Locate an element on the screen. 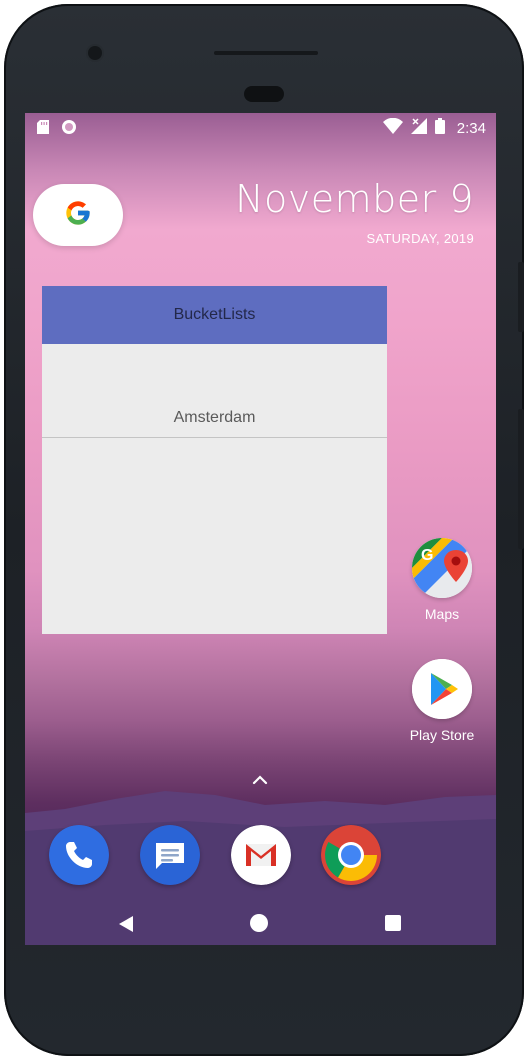 The height and width of the screenshot is (1062, 530). widget-title: BucketLists is located at coordinates (214, 315).